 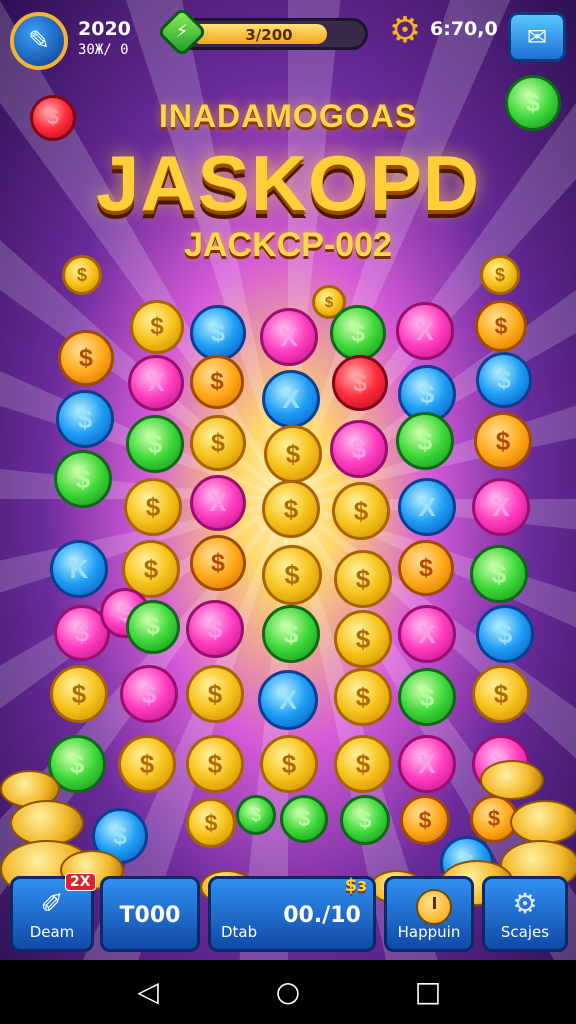 I want to click on brush-icon: ✐, so click(x=52, y=903).